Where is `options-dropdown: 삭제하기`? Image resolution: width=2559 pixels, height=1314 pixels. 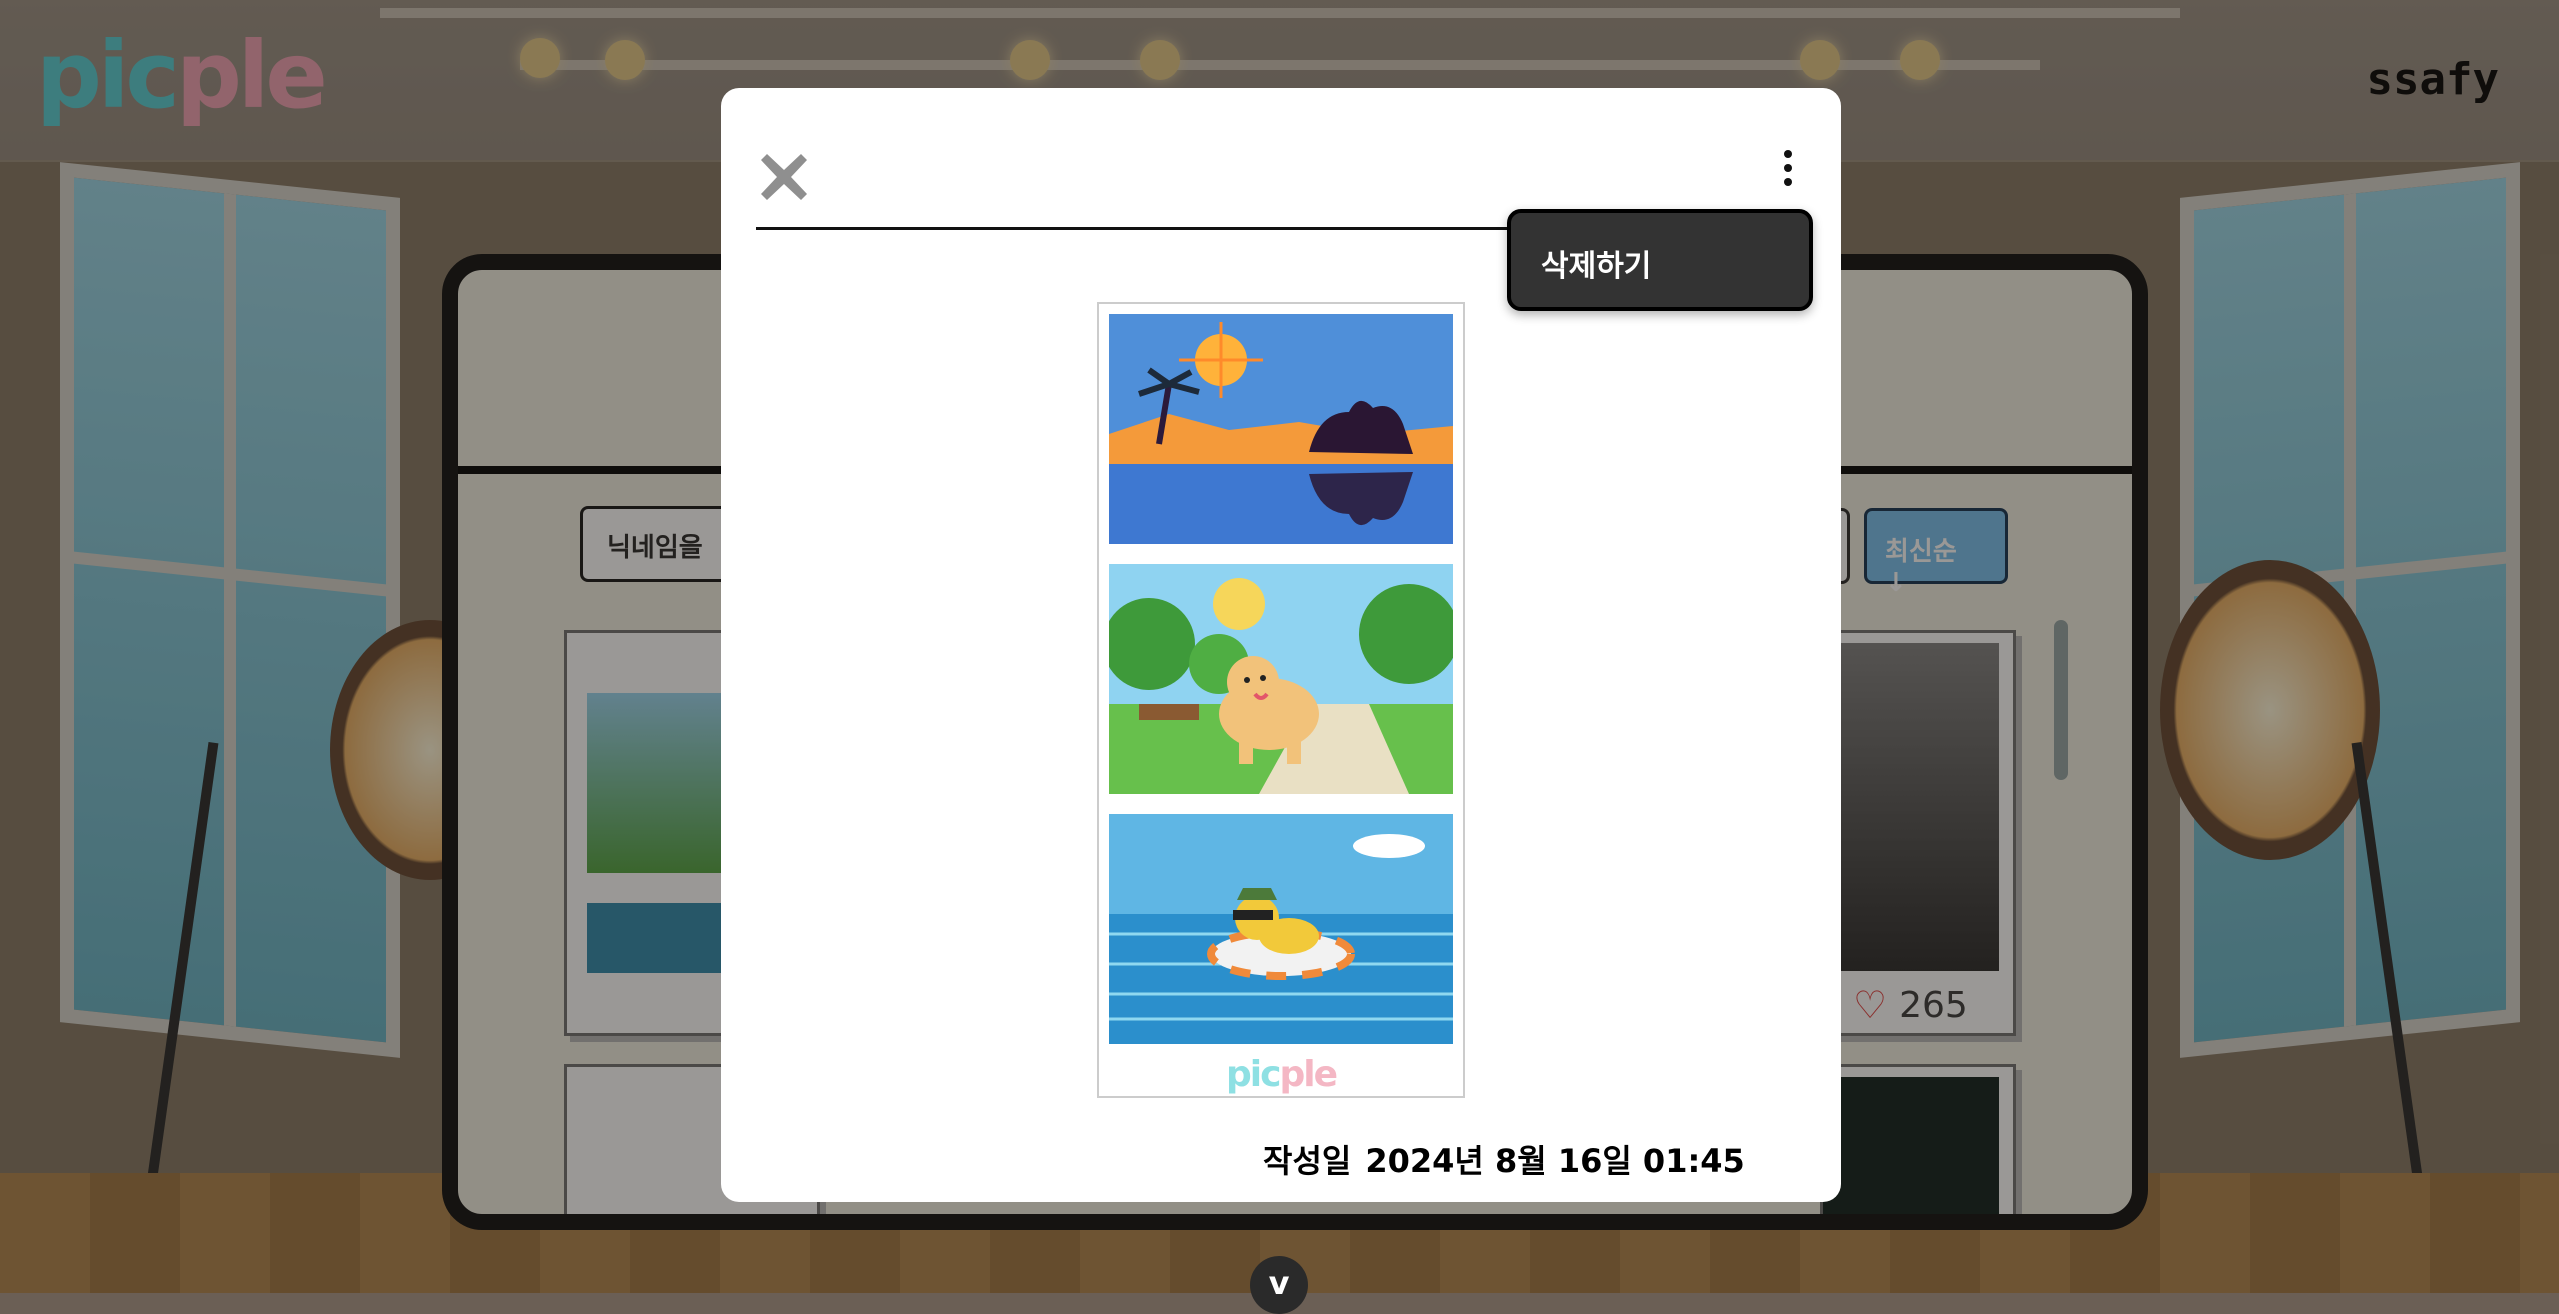 options-dropdown: 삭제하기 is located at coordinates (1660, 260).